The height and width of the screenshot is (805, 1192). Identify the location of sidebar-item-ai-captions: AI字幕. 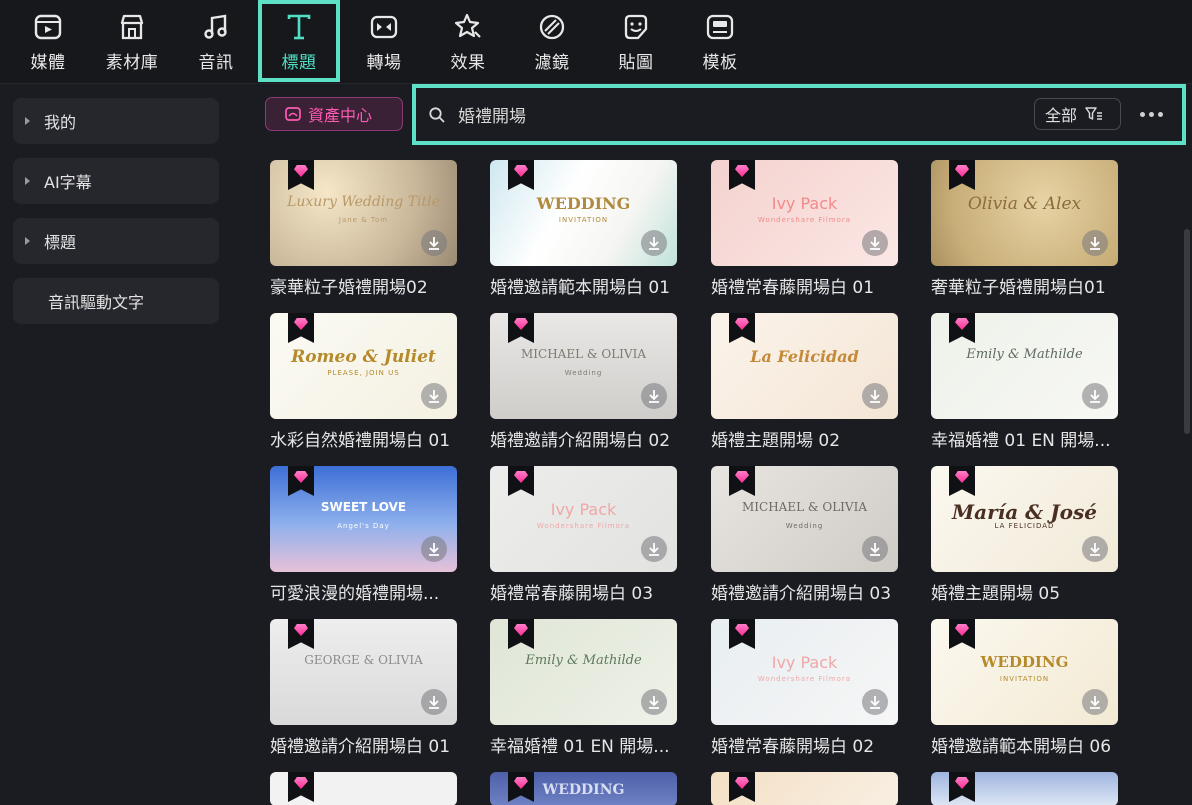
(116, 181).